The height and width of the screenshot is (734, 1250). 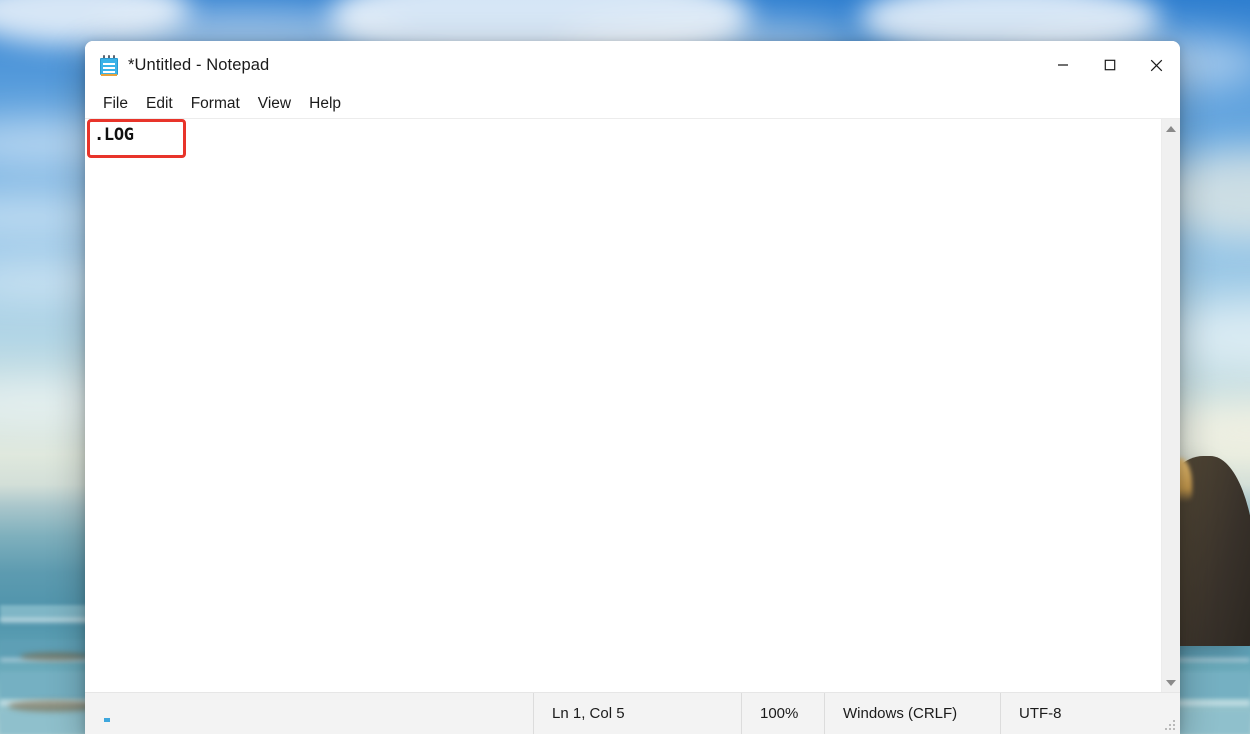 I want to click on status-line-ending: Windows (CRLF), so click(x=912, y=713).